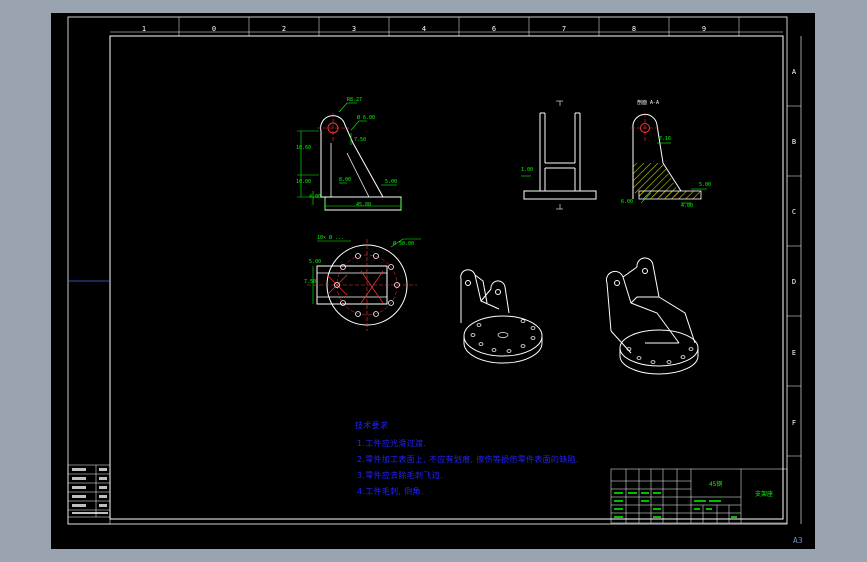  I want to click on dim-label: 45.00, so click(363, 205).